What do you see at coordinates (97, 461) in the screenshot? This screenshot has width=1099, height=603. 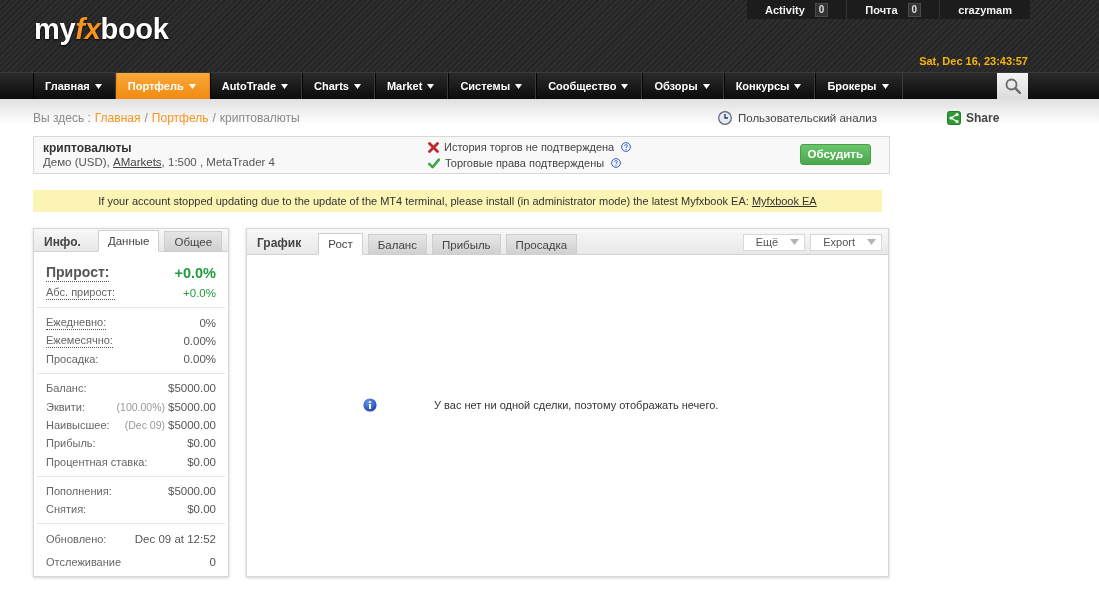 I see `stat-label: Процентная ставка:` at bounding box center [97, 461].